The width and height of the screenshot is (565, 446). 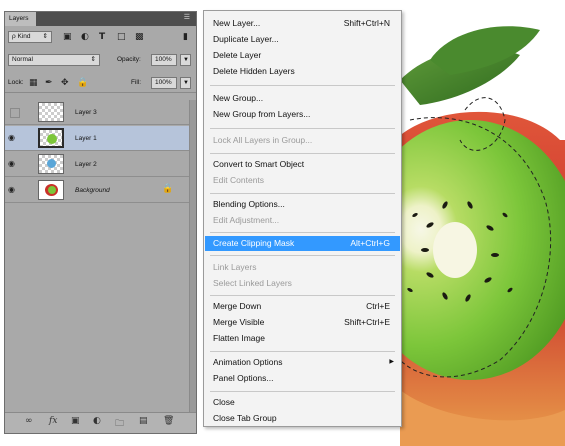 I want to click on blend-mode-value: Normal, so click(x=22, y=59).